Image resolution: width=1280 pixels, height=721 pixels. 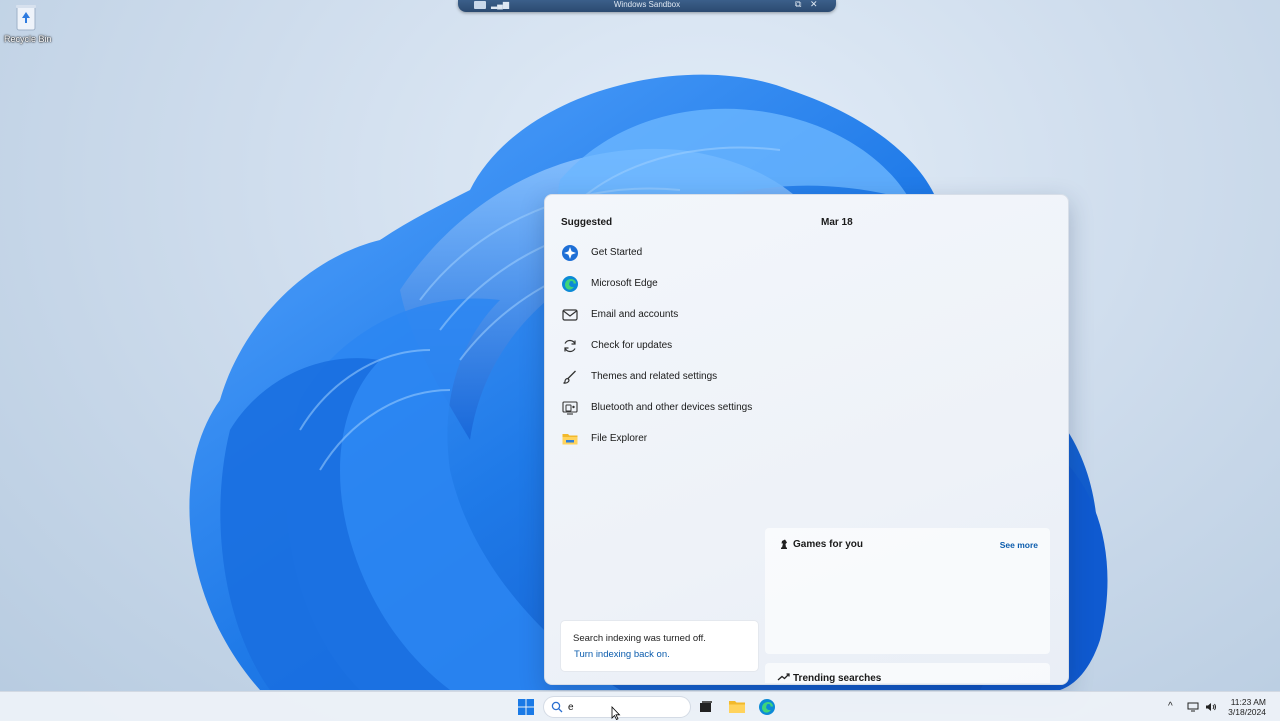 I want to click on suggested-item-bluetooth: Bluetooth and other devices settings, so click(x=681, y=407).